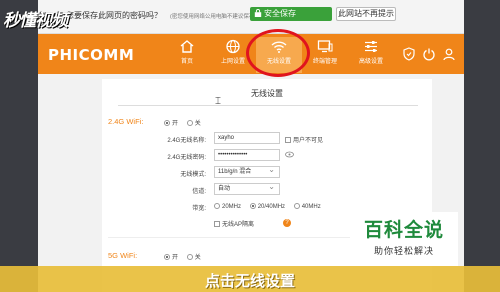 The height and width of the screenshot is (292, 500). What do you see at coordinates (233, 46) in the screenshot?
I see `globe-icon` at bounding box center [233, 46].